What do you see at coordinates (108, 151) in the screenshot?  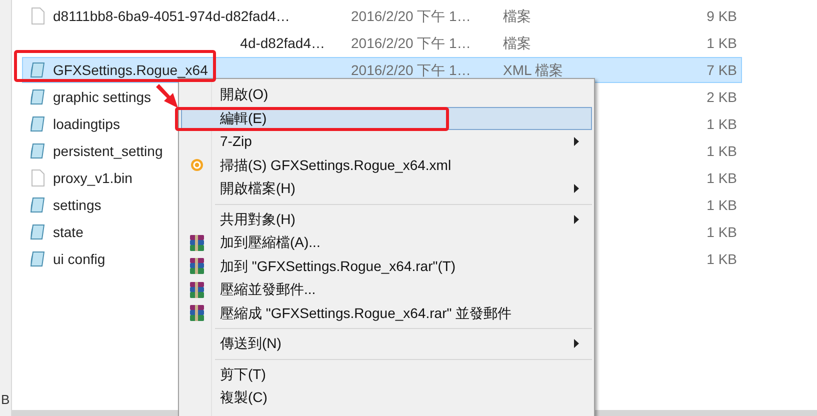 I see `file-name: persistent_setting` at bounding box center [108, 151].